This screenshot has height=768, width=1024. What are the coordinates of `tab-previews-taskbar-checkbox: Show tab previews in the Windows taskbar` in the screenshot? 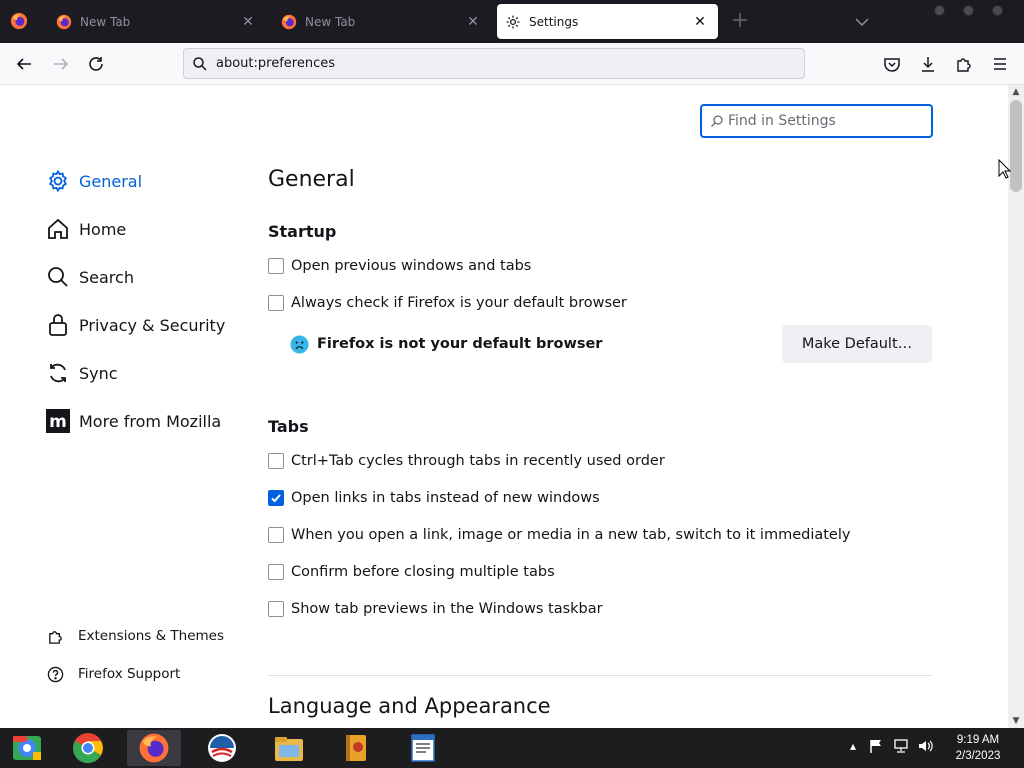 It's located at (435, 609).